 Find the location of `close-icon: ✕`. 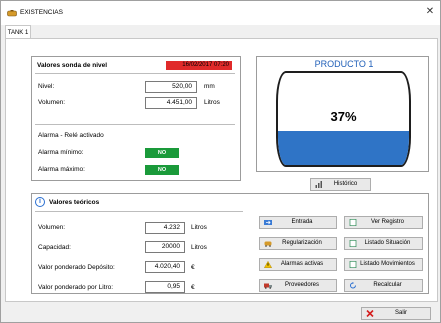

close-icon: ✕ is located at coordinates (430, 12).